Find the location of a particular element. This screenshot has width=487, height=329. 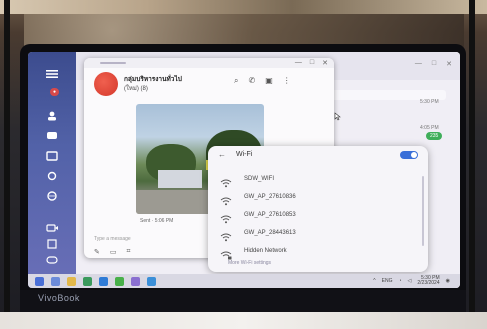

person-icon is located at coordinates (52, 114).